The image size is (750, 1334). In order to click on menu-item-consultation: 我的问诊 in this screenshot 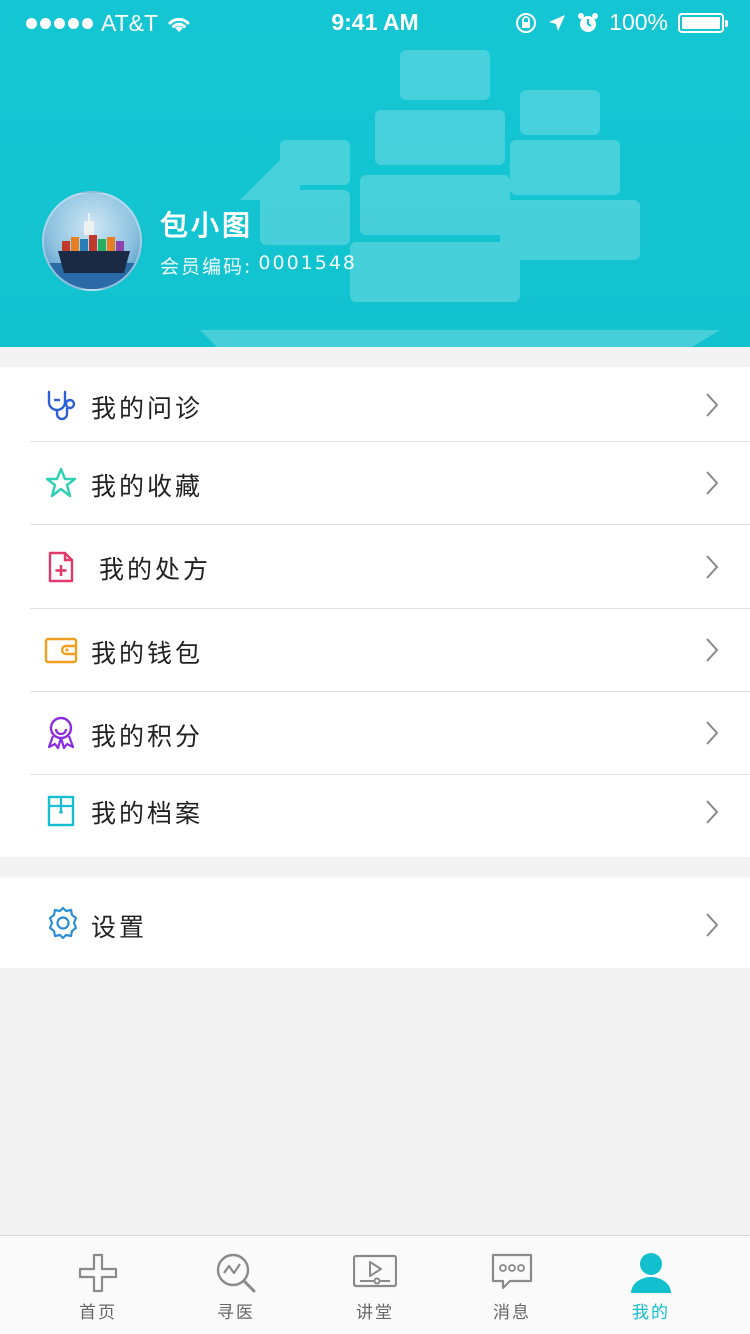, I will do `click(375, 404)`.